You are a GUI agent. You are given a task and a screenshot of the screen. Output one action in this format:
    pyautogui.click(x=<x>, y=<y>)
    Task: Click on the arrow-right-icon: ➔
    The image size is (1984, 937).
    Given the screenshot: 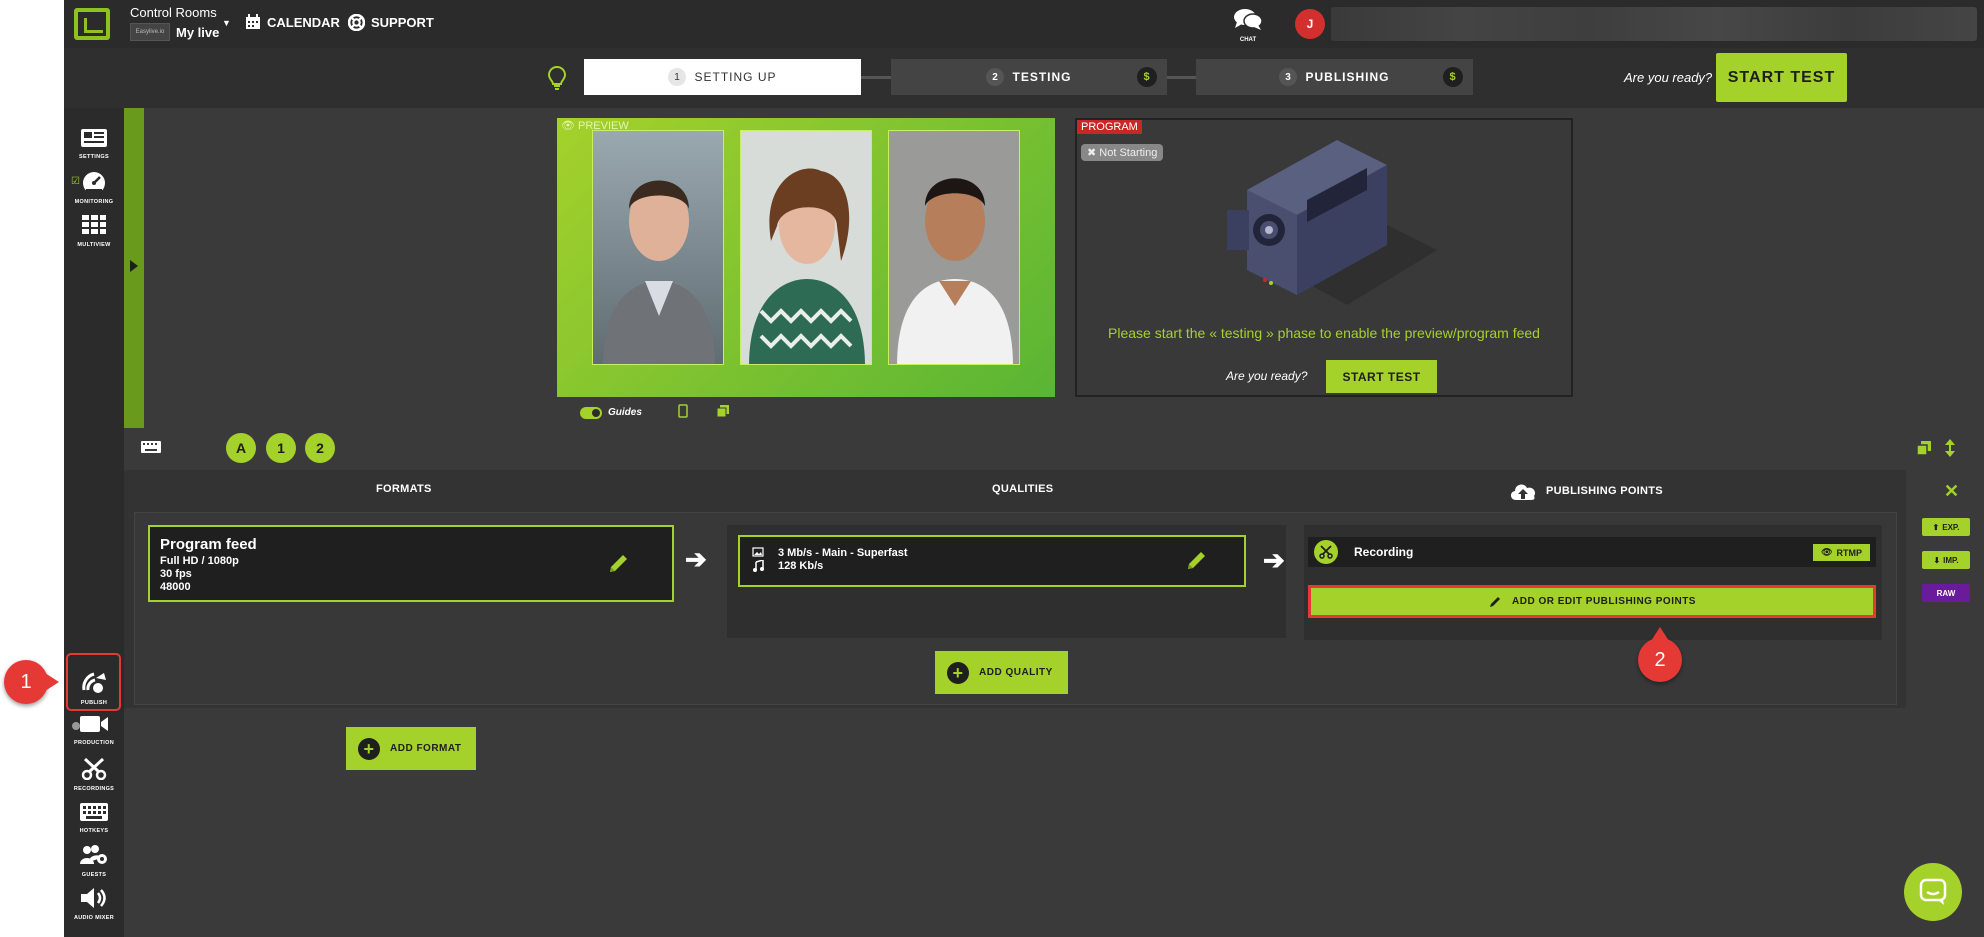 What is the action you would take?
    pyautogui.click(x=1274, y=560)
    